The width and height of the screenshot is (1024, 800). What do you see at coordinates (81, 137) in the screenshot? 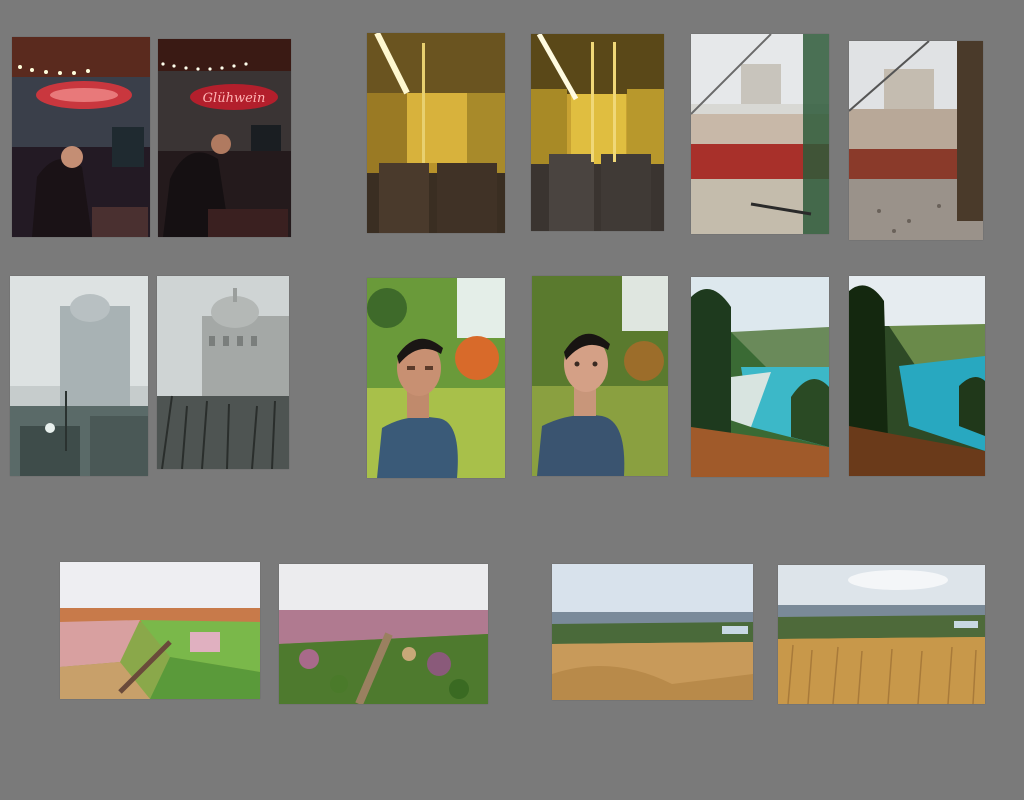
I see `market-stall-painted-study` at bounding box center [81, 137].